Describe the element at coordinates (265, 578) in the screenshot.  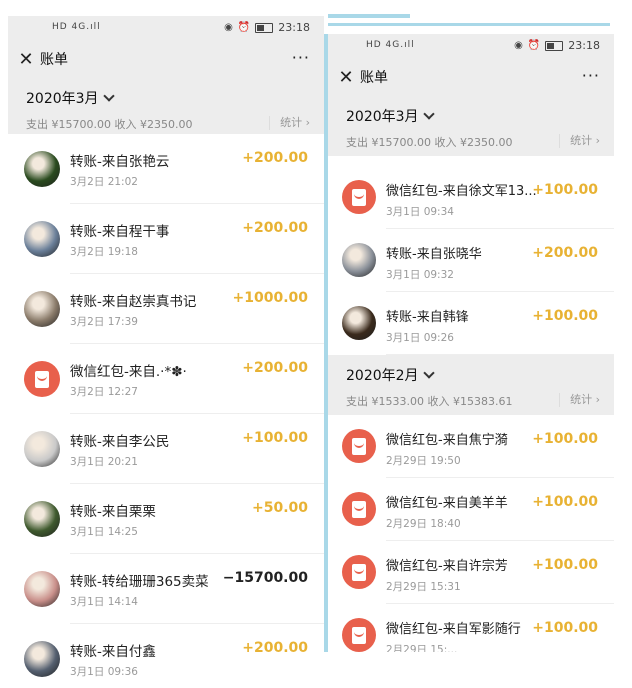
I see `transaction-amount: −15700.00` at that location.